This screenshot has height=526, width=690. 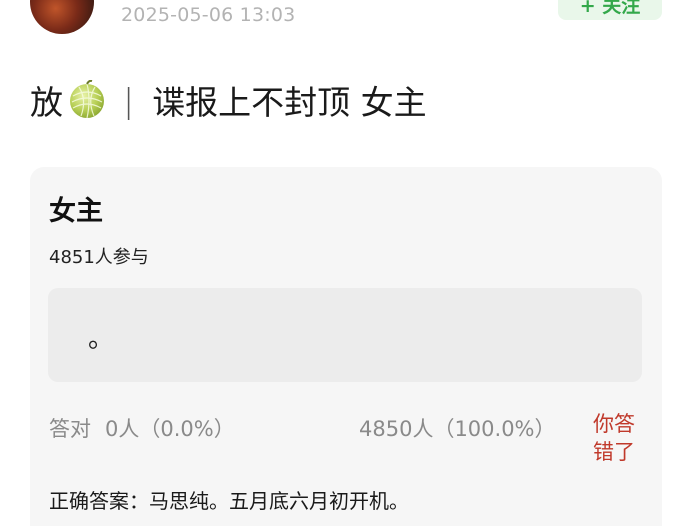 What do you see at coordinates (76, 211) in the screenshot?
I see `poll-title: 女主` at bounding box center [76, 211].